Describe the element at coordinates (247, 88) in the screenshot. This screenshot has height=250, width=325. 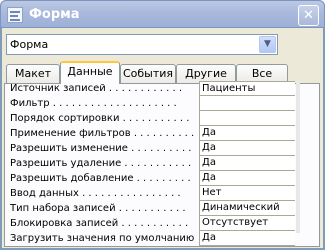
I see `property-value-field: Пациенты` at that location.